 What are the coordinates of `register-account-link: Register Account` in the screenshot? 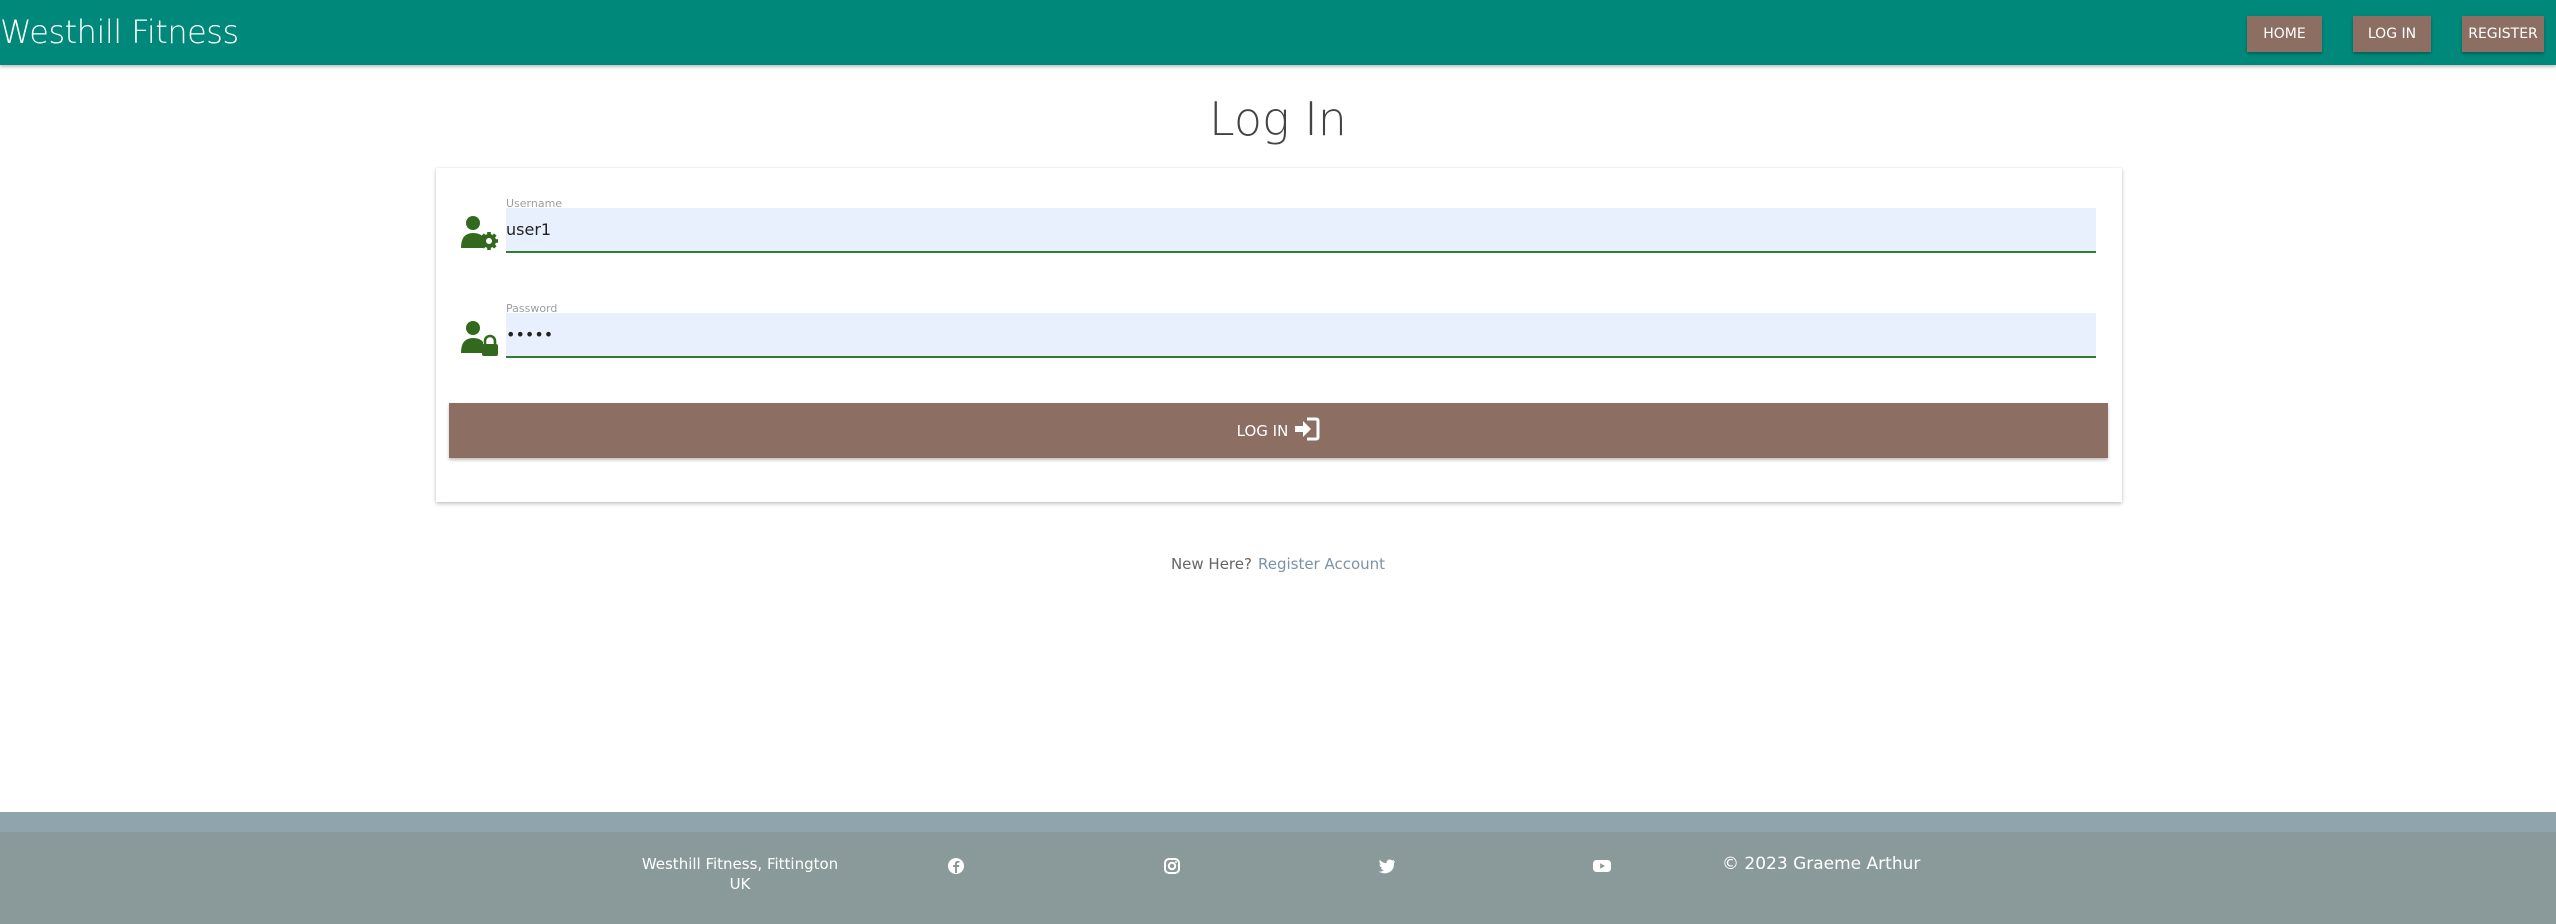 It's located at (1321, 564).